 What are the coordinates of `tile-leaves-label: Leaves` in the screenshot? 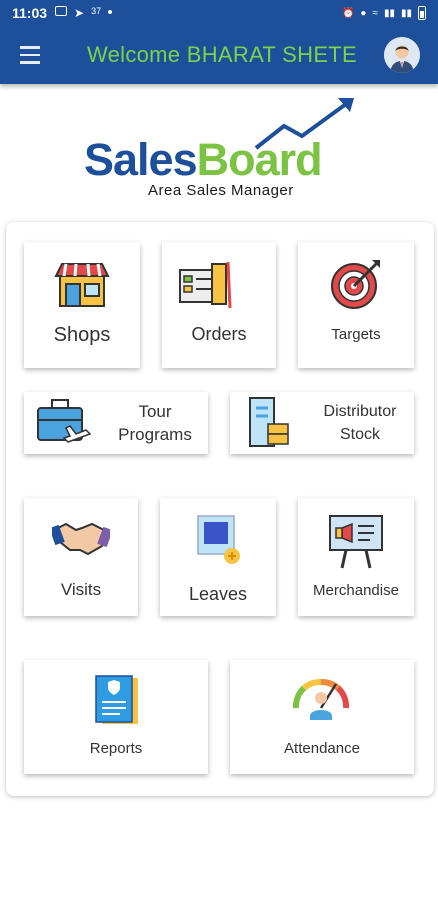 It's located at (218, 594).